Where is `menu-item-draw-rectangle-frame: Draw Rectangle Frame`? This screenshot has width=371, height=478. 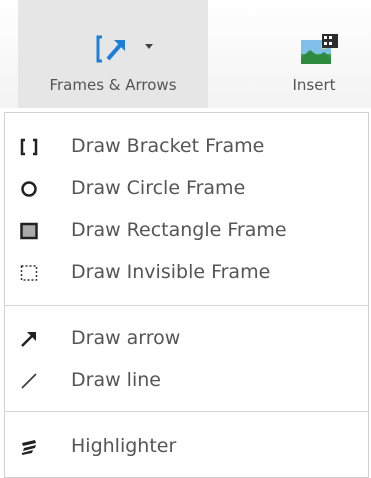 menu-item-draw-rectangle-frame: Draw Rectangle Frame is located at coordinates (186, 230).